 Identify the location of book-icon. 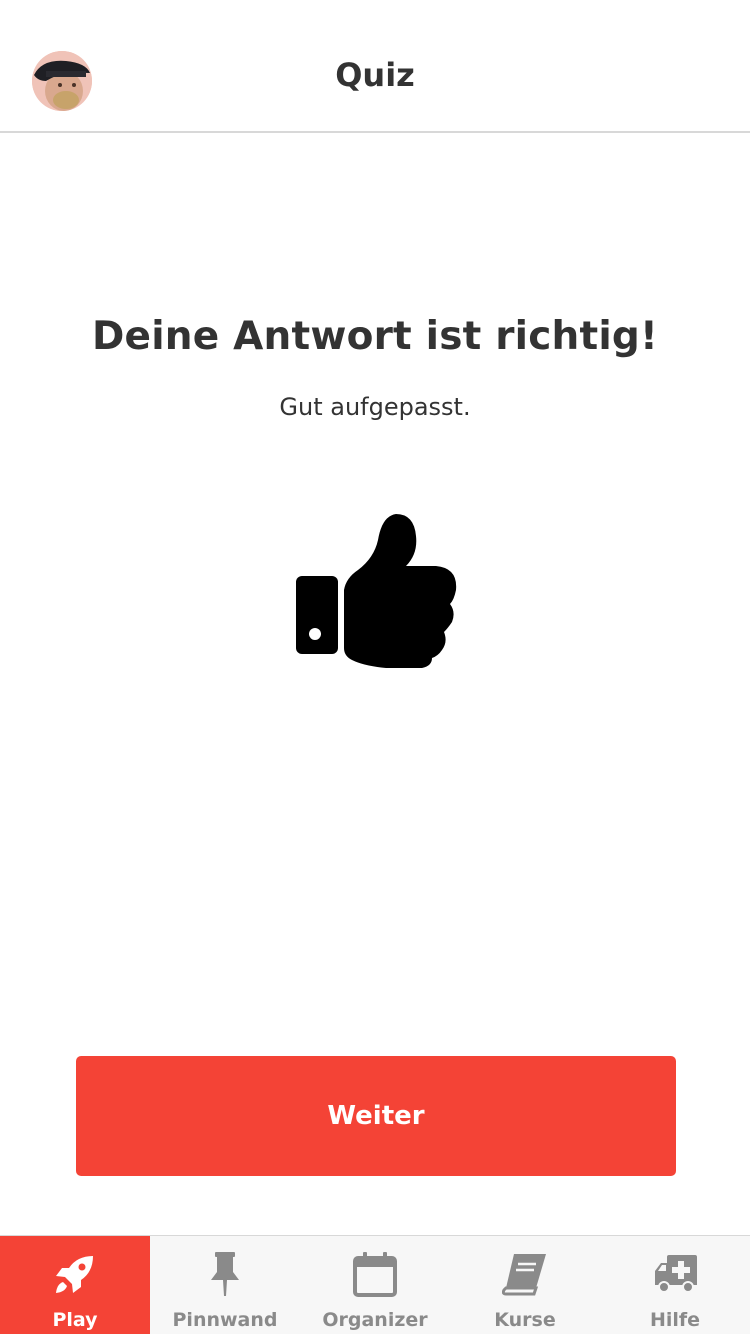
(525, 1274).